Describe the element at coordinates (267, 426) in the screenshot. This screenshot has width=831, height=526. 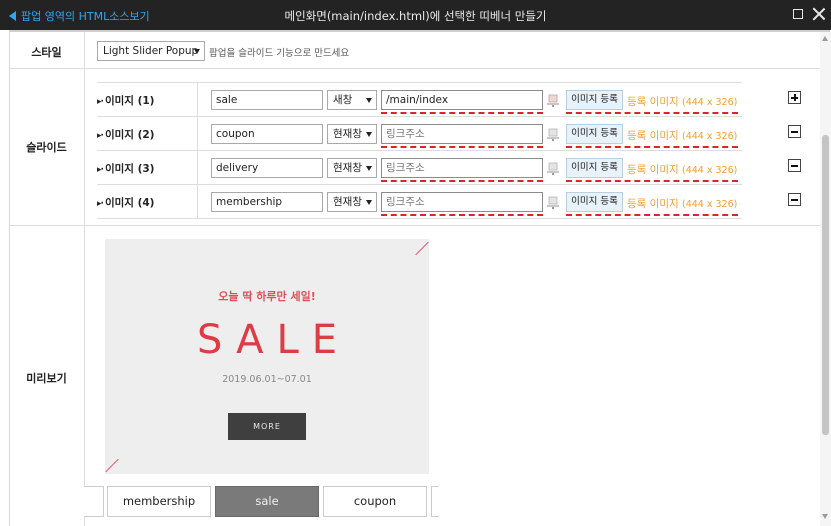
I see `banner-more-button: MORE` at that location.